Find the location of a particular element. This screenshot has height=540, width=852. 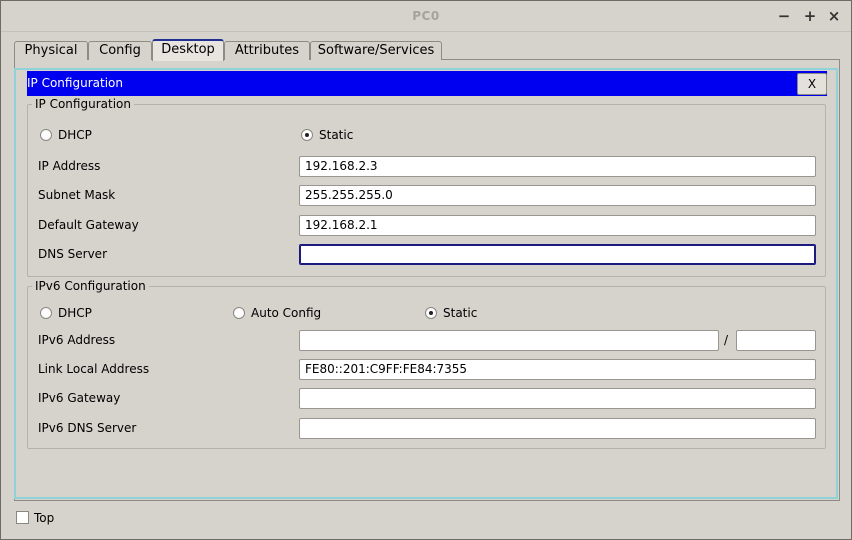

tab-config: Config is located at coordinates (120, 50).